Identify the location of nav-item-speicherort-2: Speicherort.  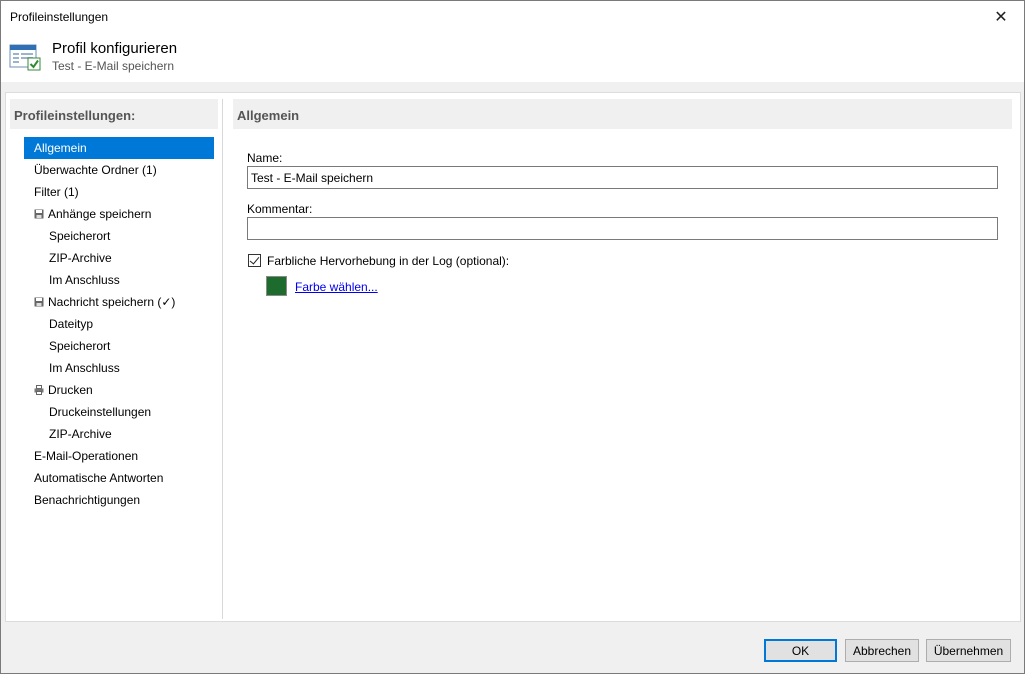
(119, 346).